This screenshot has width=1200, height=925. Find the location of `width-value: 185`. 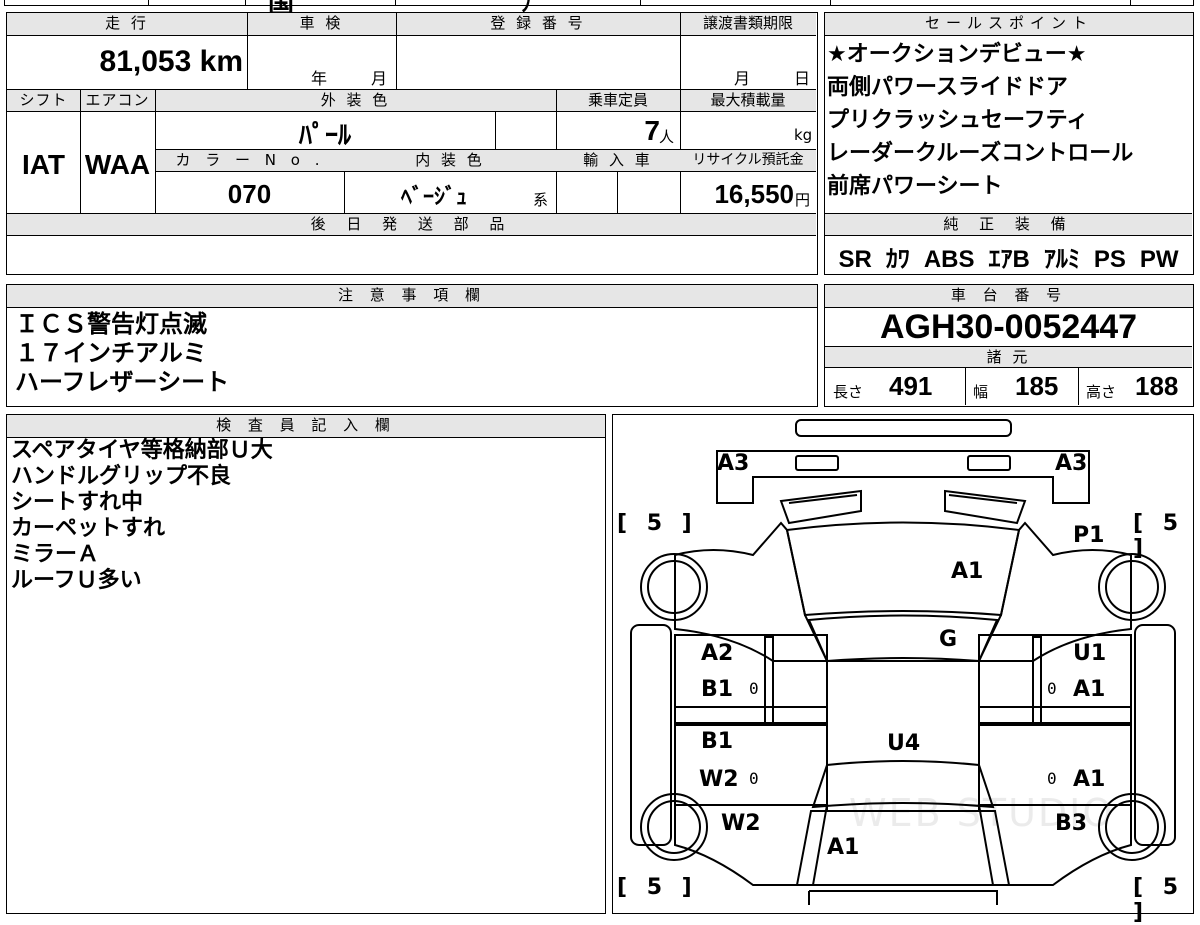

width-value: 185 is located at coordinates (1037, 386).